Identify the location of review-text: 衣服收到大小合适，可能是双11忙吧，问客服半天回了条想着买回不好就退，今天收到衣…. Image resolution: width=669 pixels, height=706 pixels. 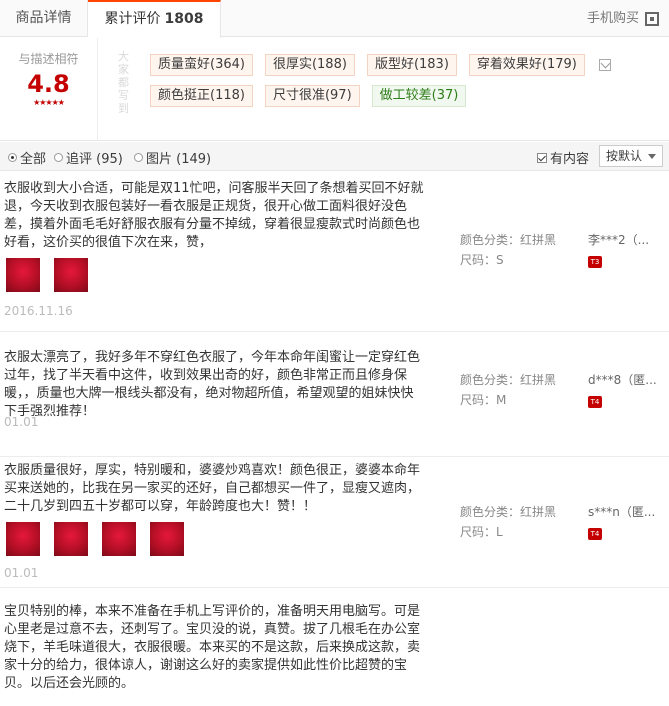
(214, 215).